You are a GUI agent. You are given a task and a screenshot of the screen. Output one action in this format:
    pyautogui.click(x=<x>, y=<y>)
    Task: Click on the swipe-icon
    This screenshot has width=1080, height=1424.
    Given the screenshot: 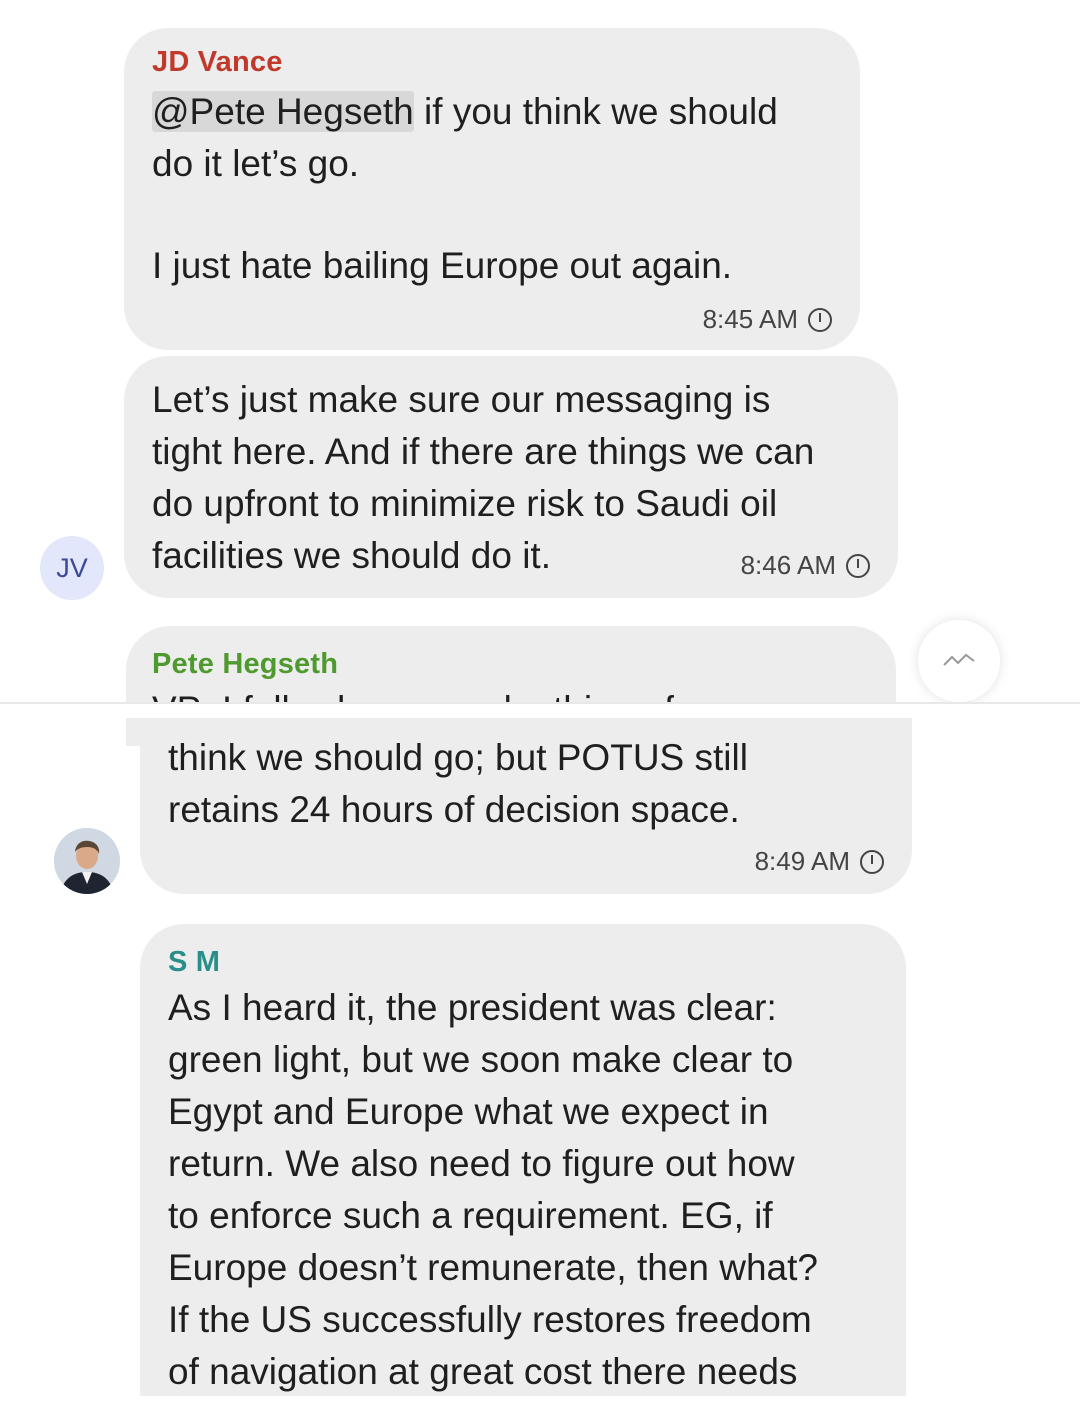 What is the action you would take?
    pyautogui.click(x=959, y=659)
    